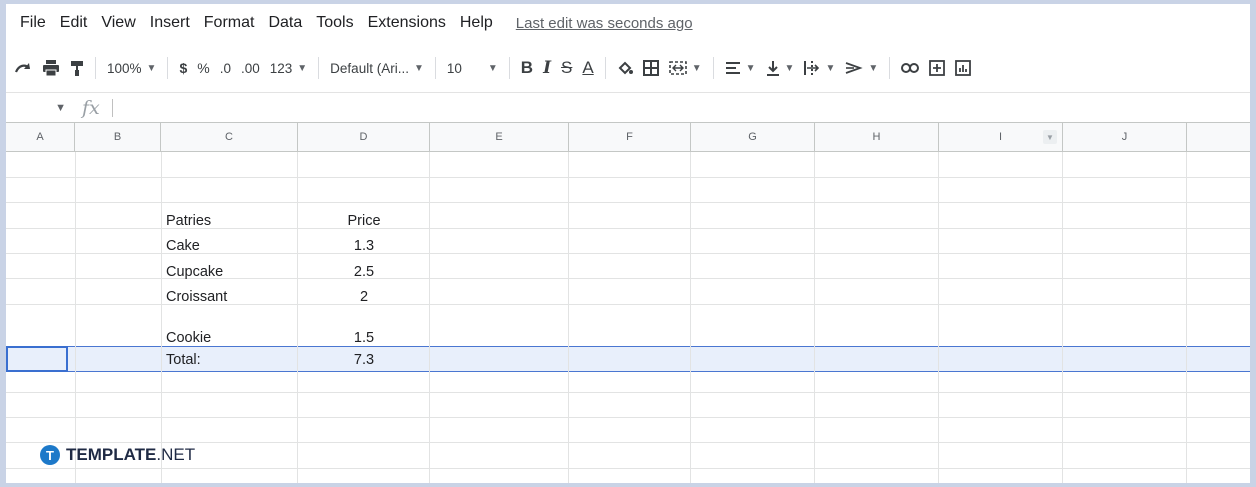  I want to click on text-color-button: A, so click(587, 68).